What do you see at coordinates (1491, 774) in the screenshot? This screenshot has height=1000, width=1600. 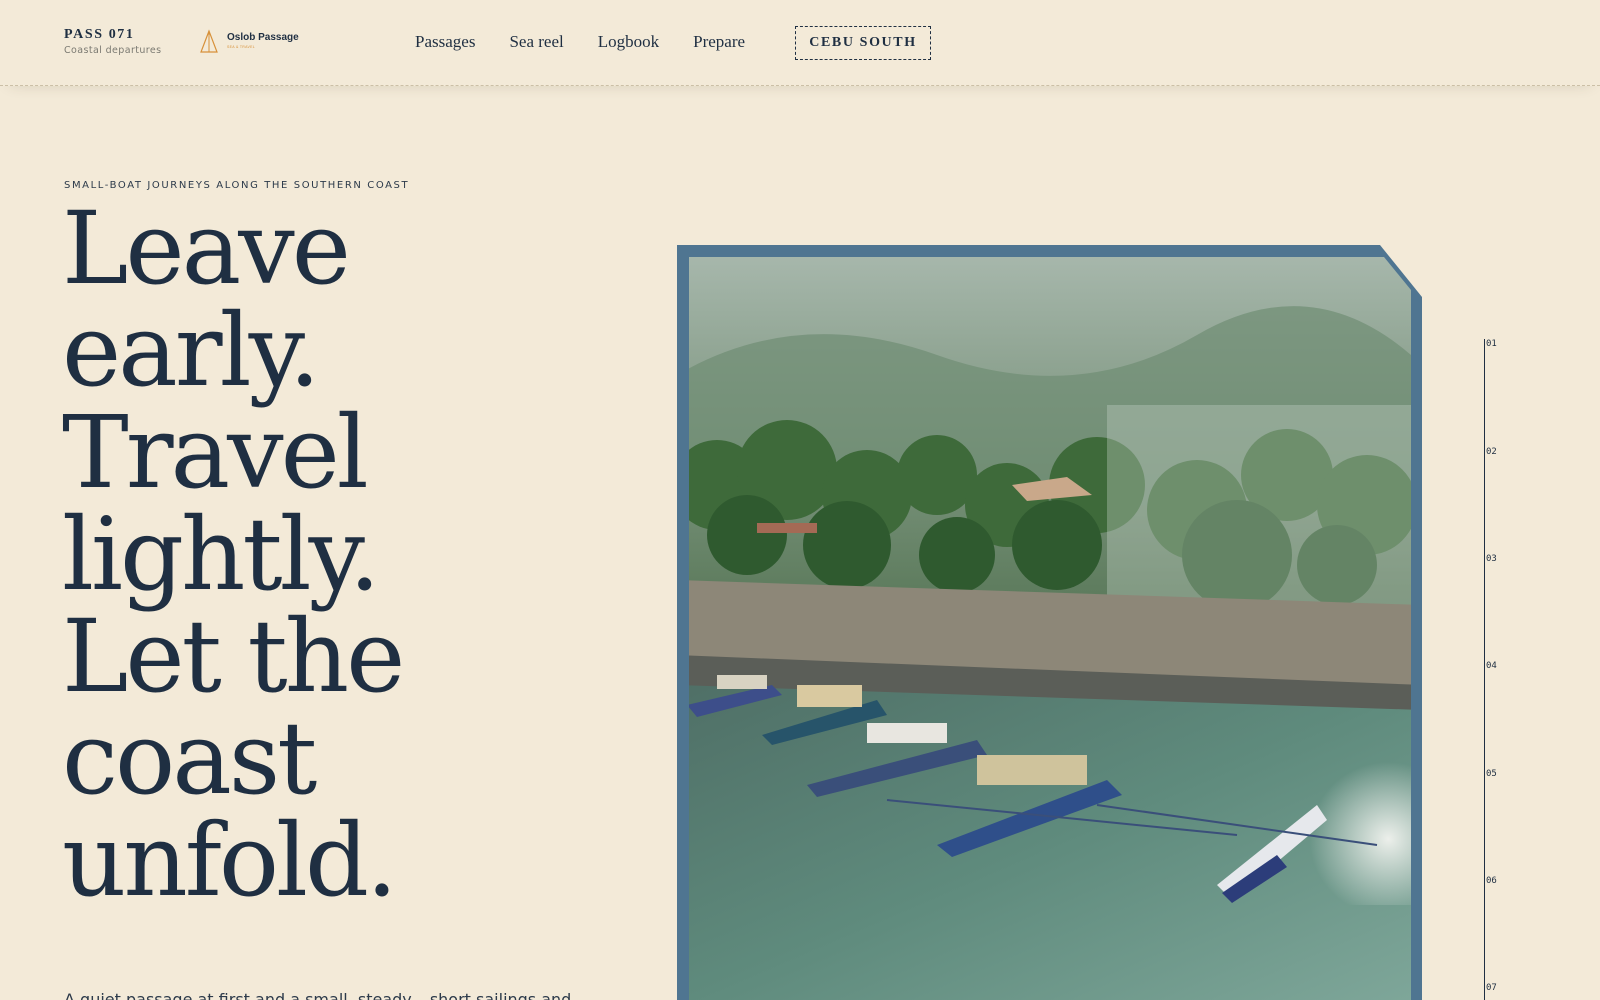 I see `index-tick: 05` at bounding box center [1491, 774].